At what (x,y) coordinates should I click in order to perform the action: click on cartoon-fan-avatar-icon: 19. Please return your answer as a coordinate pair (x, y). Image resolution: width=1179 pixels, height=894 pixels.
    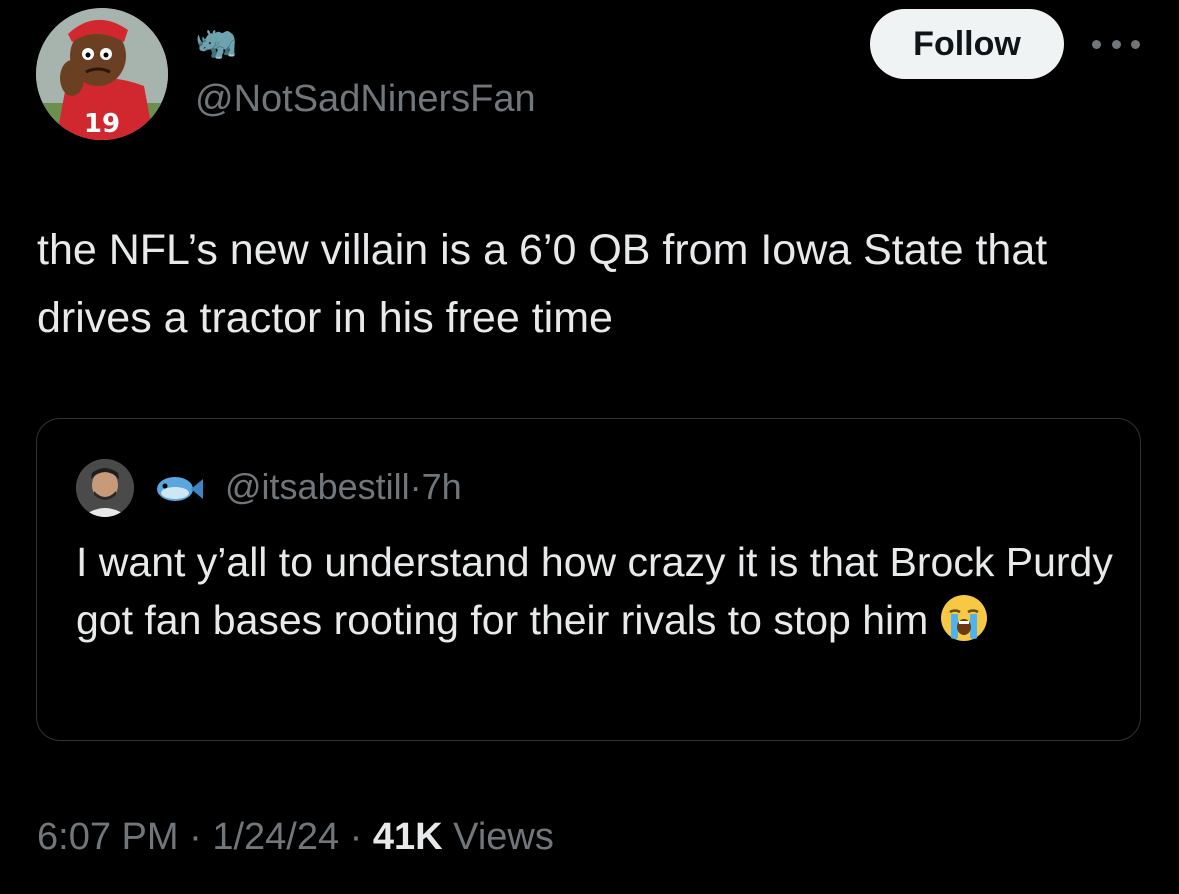
    Looking at the image, I should click on (102, 74).